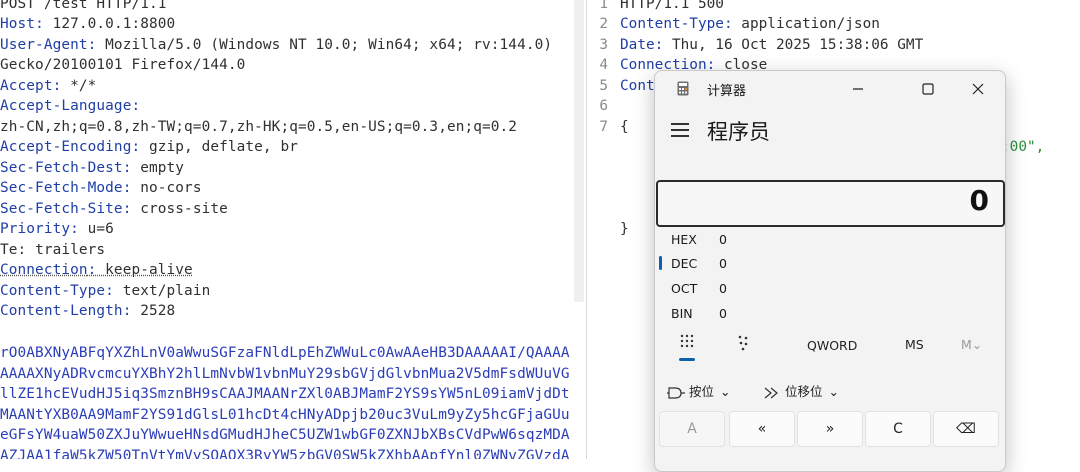 The image size is (1080, 472). I want to click on line-number: 7, so click(603, 127).